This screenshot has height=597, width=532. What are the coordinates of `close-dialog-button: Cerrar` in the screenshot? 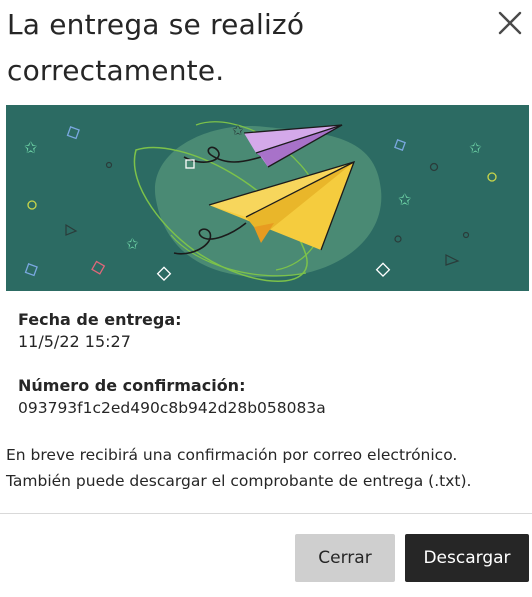 It's located at (345, 558).